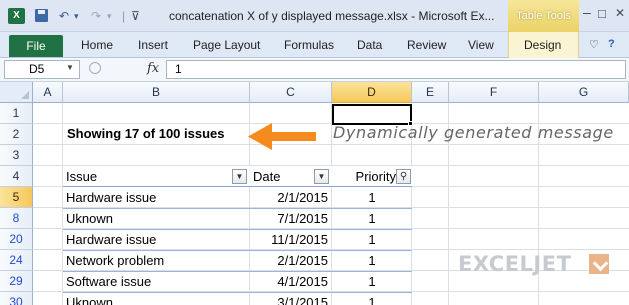 This screenshot has width=629, height=305. Describe the element at coordinates (599, 264) in the screenshot. I see `exceljet-logo-icon` at that location.